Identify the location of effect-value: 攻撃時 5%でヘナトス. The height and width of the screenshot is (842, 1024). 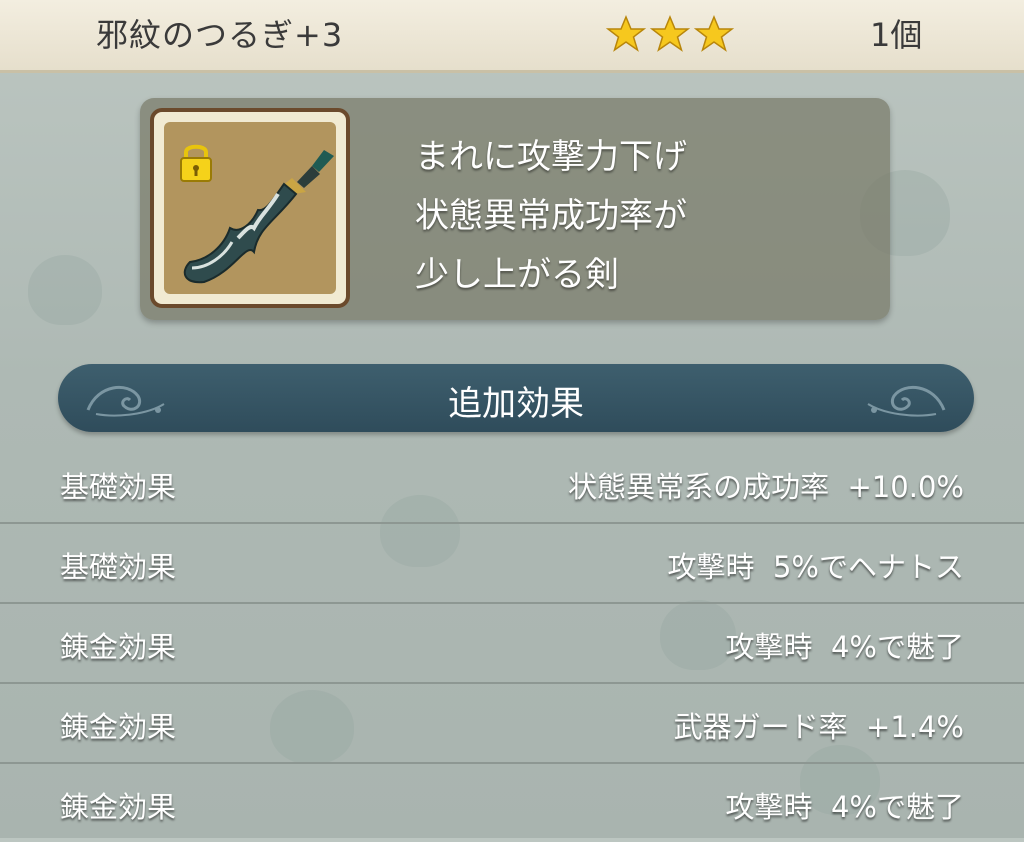
(815, 567).